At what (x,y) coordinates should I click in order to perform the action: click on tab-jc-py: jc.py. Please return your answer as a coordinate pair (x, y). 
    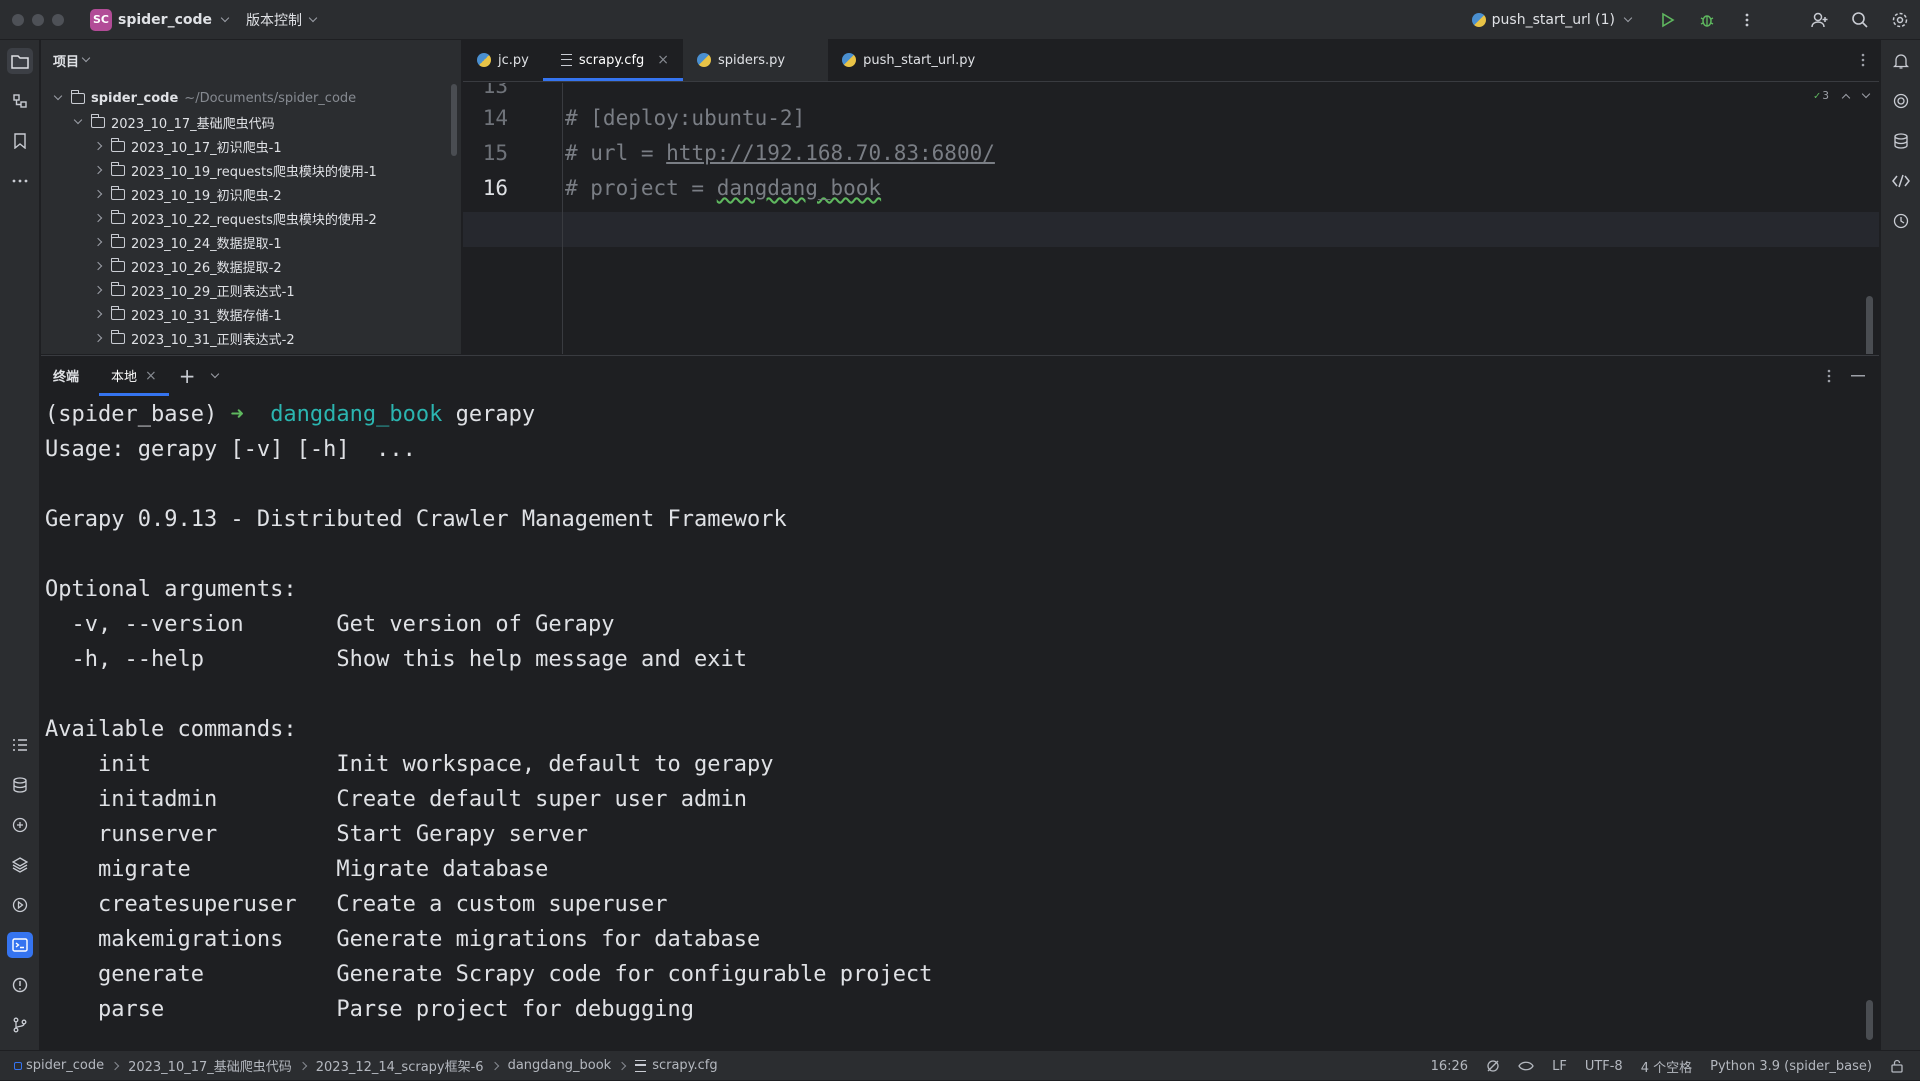
    Looking at the image, I should click on (503, 60).